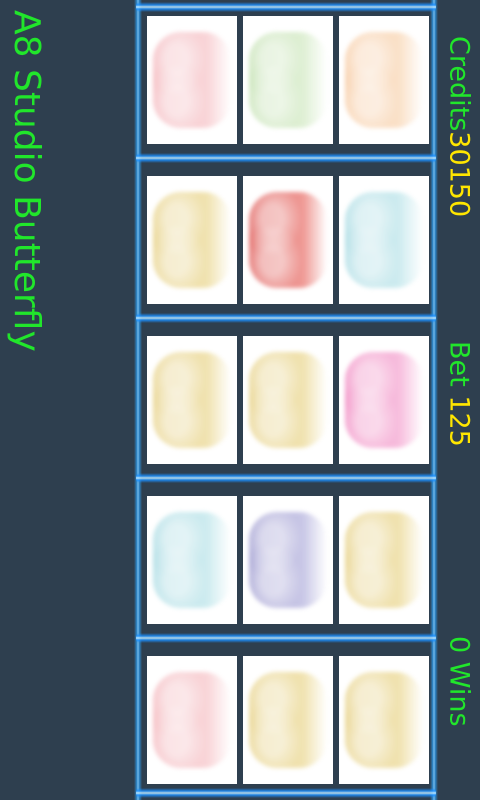  What do you see at coordinates (459, 645) in the screenshot?
I see `wins-value: 0` at bounding box center [459, 645].